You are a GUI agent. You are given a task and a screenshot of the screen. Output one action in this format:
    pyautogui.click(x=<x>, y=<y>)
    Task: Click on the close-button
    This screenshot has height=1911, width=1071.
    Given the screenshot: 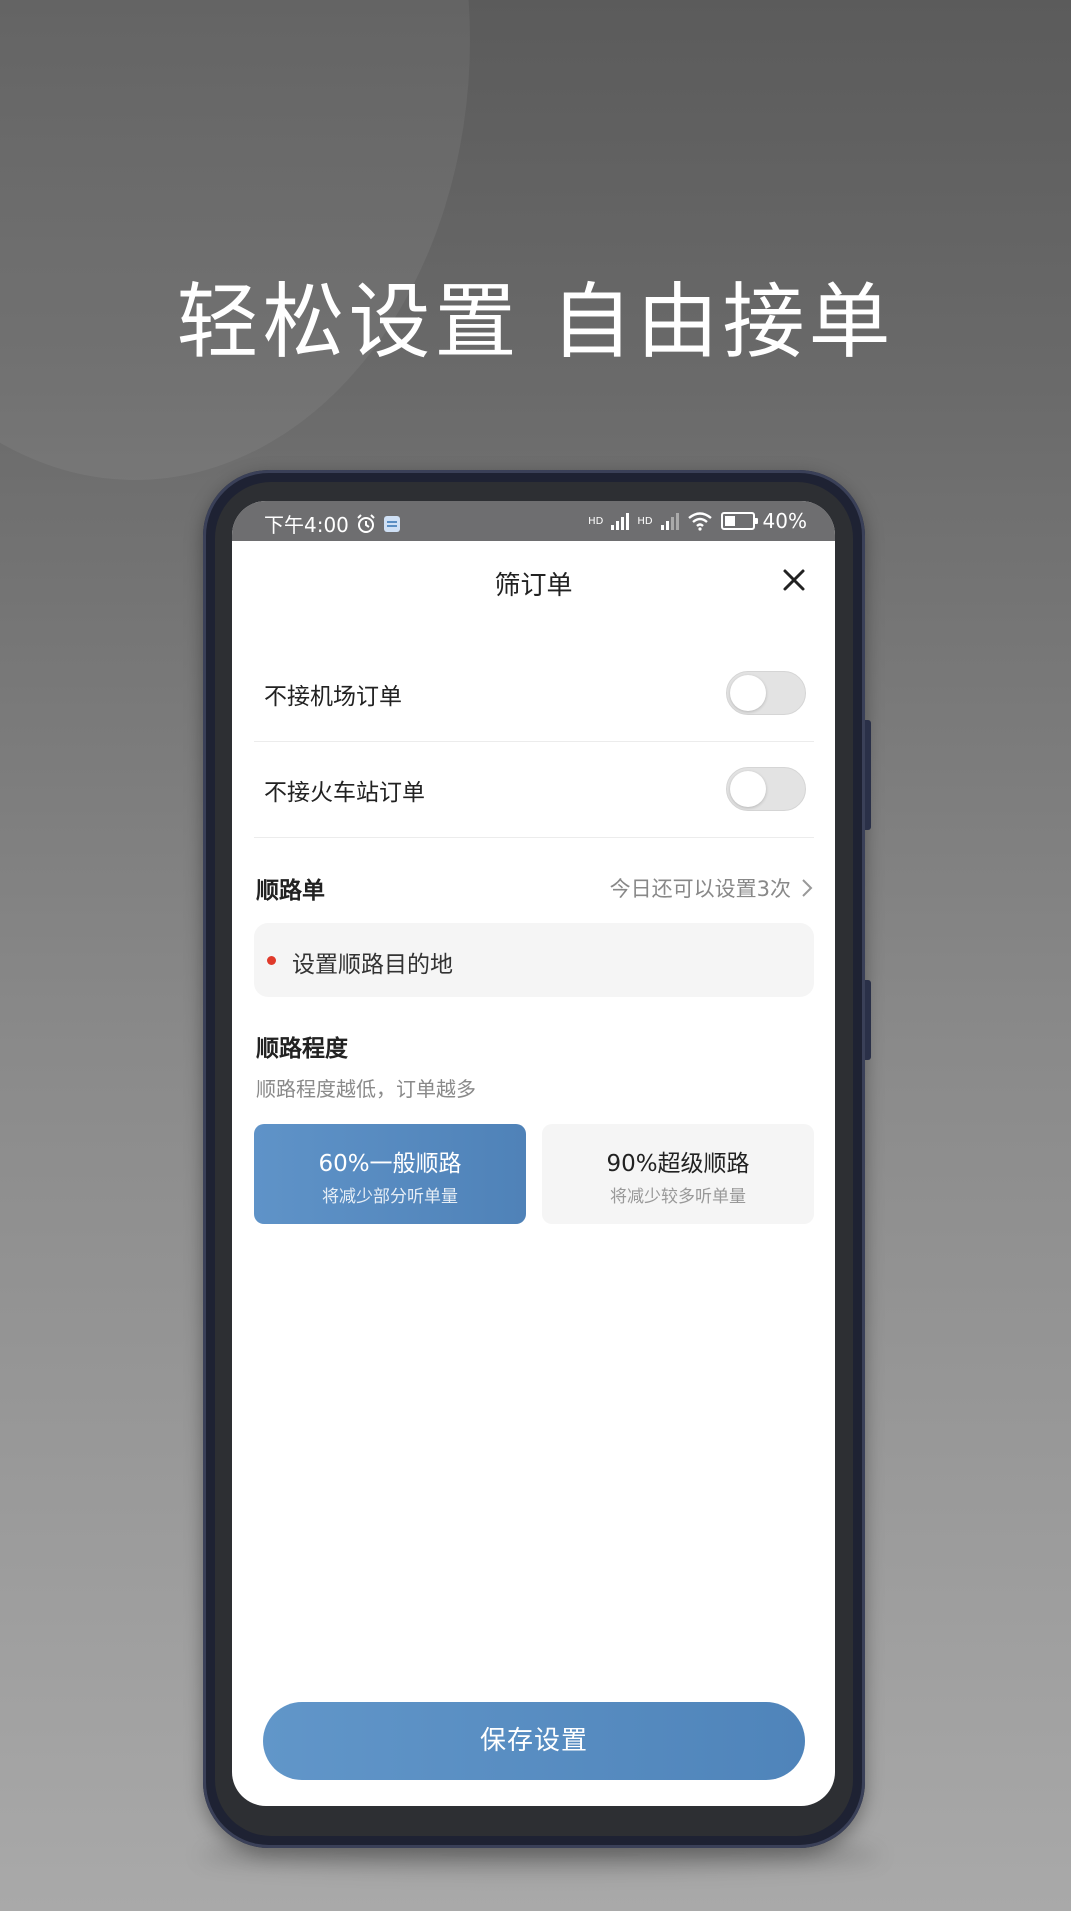 What is the action you would take?
    pyautogui.click(x=794, y=580)
    